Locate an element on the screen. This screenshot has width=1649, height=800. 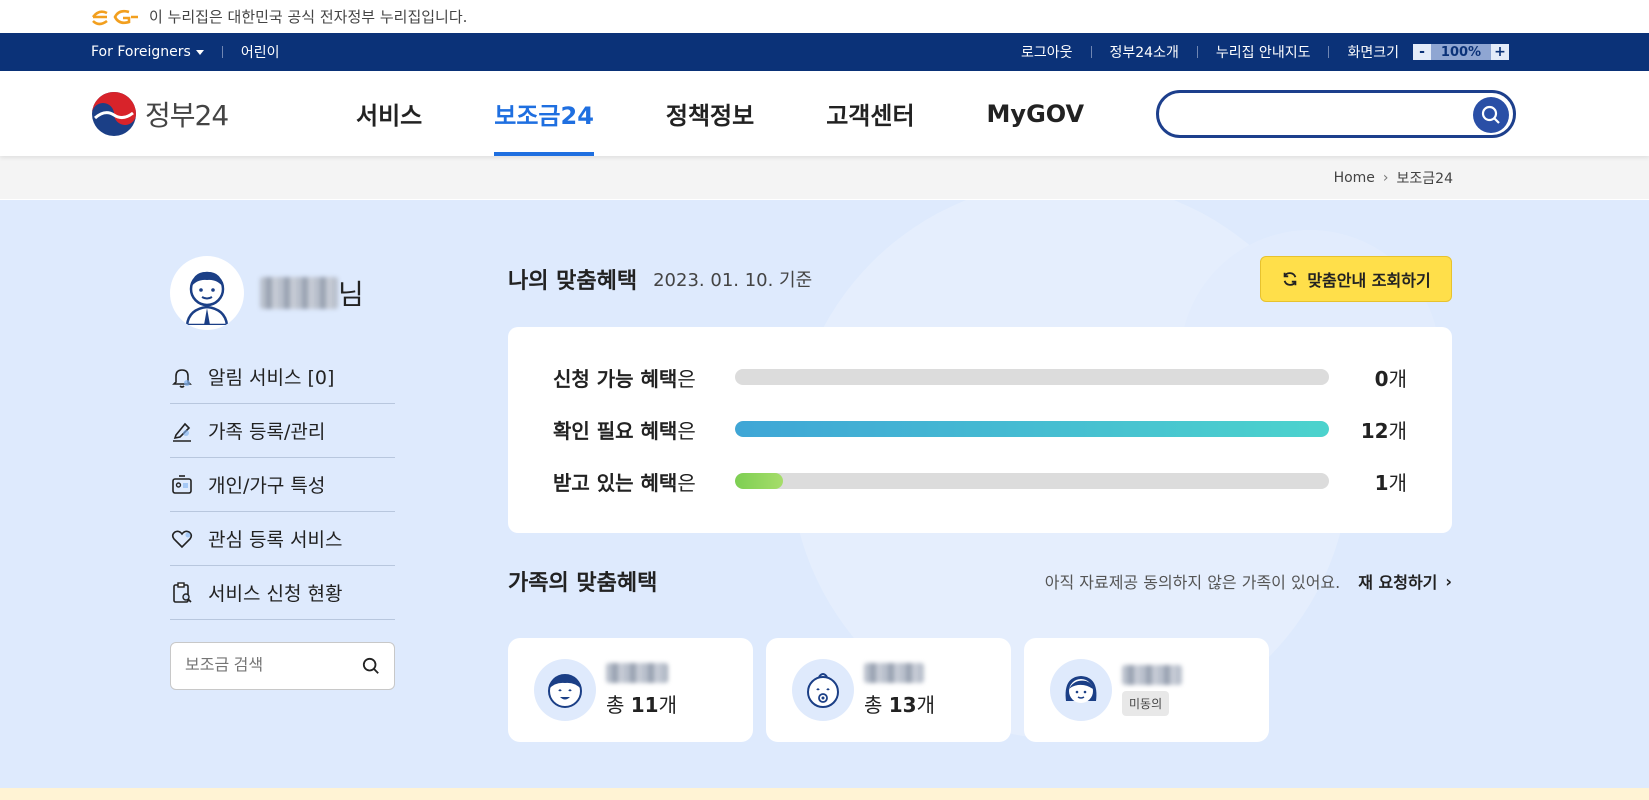
bell-icon is located at coordinates (182, 378).